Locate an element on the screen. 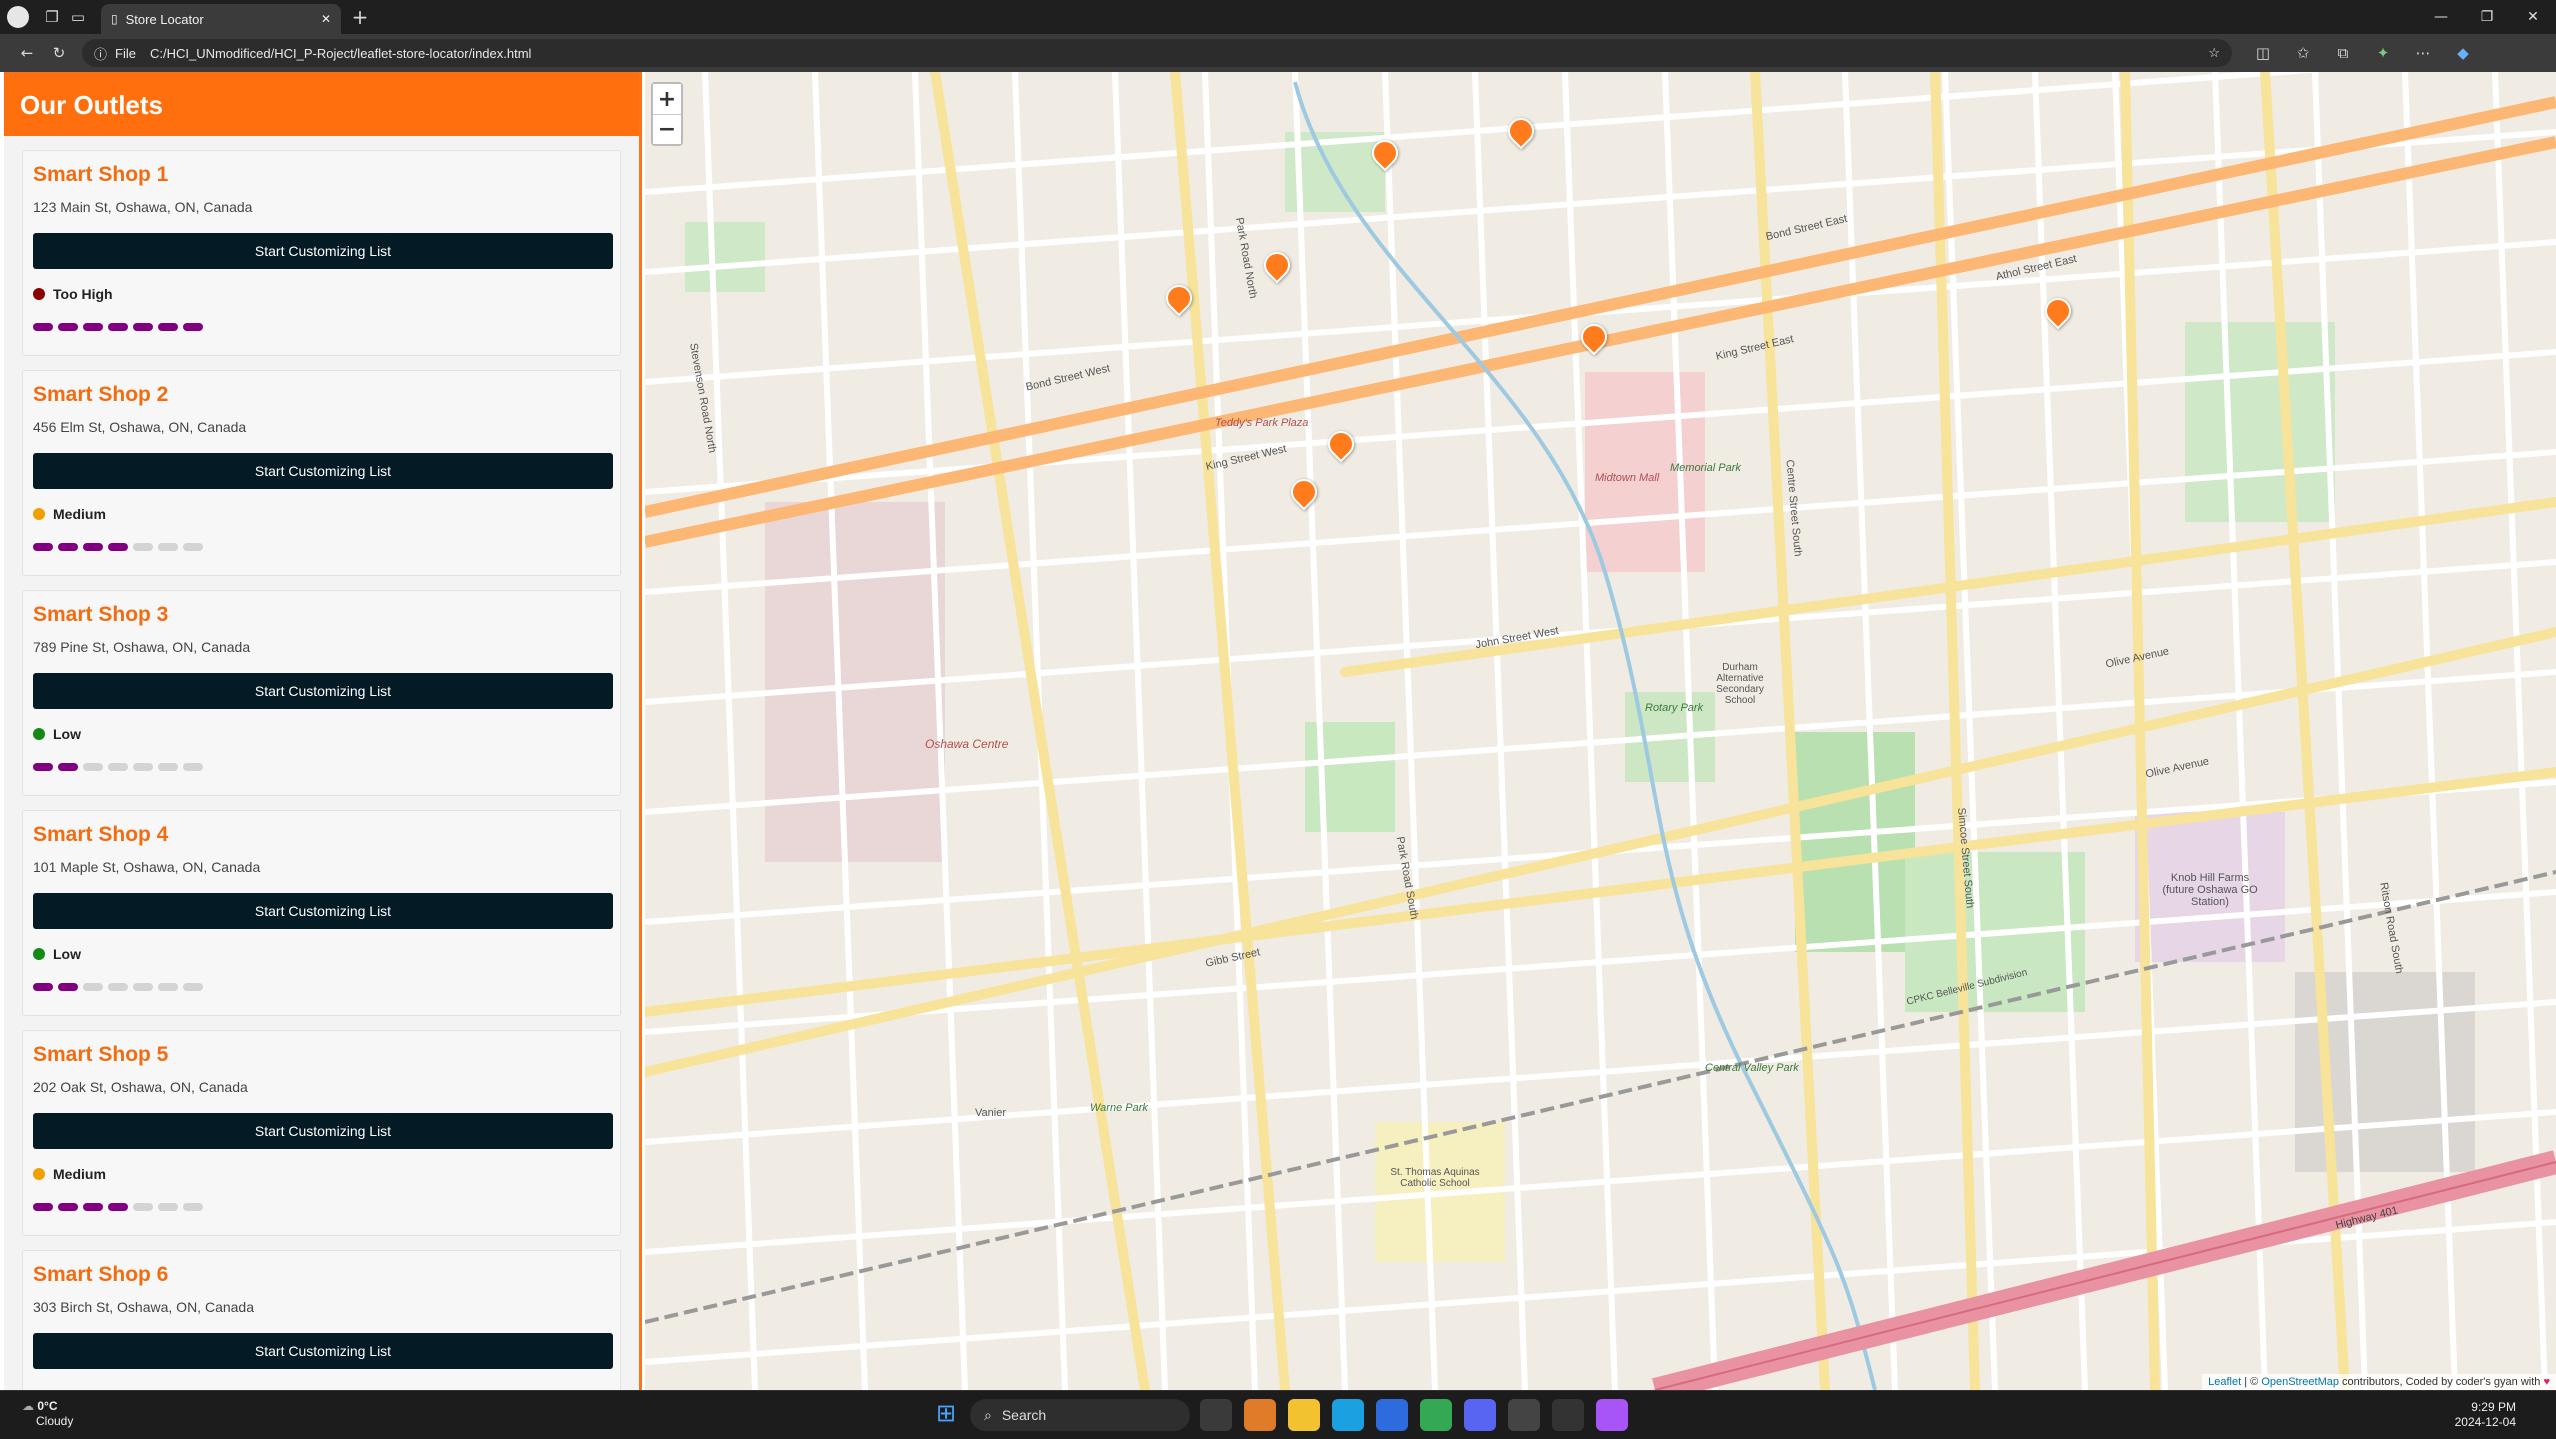 The image size is (2556, 1439). refresh-icon: ↻ is located at coordinates (59, 53).